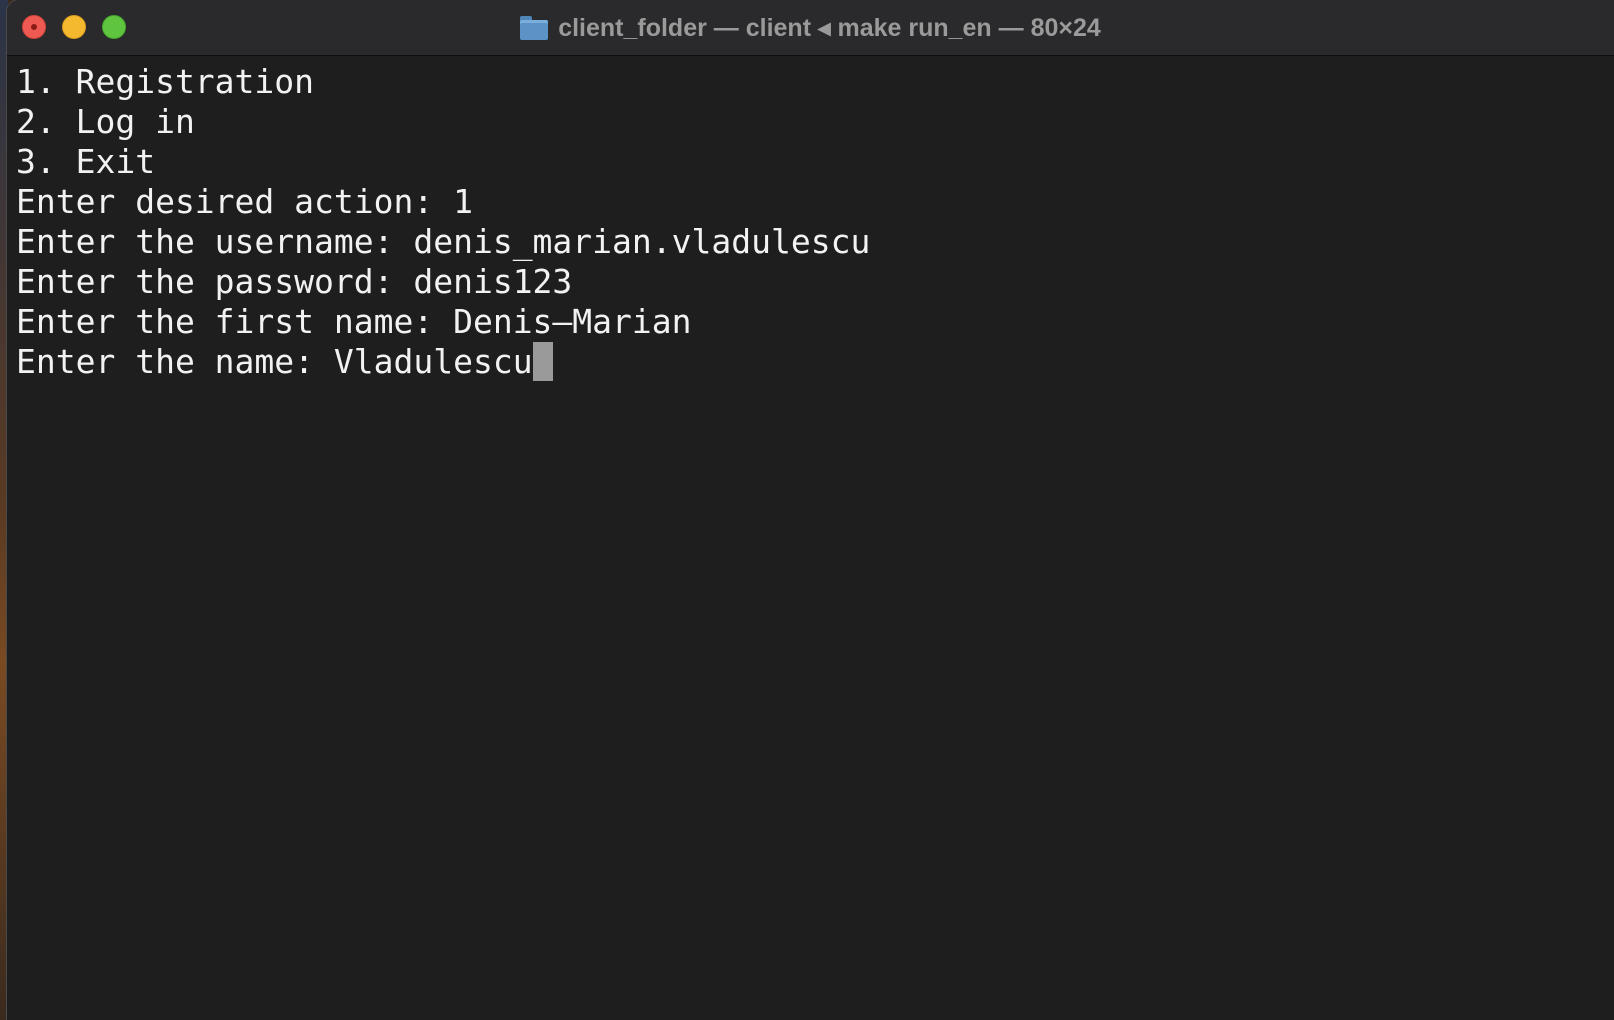  What do you see at coordinates (165, 81) in the screenshot?
I see `terminal-line: 1. Registration` at bounding box center [165, 81].